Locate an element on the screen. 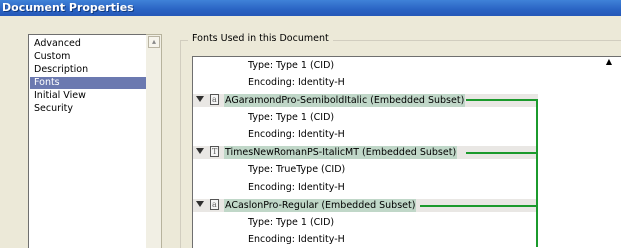 This screenshot has height=248, width=621. fonts-group-label: Fonts Used in this Document is located at coordinates (260, 38).